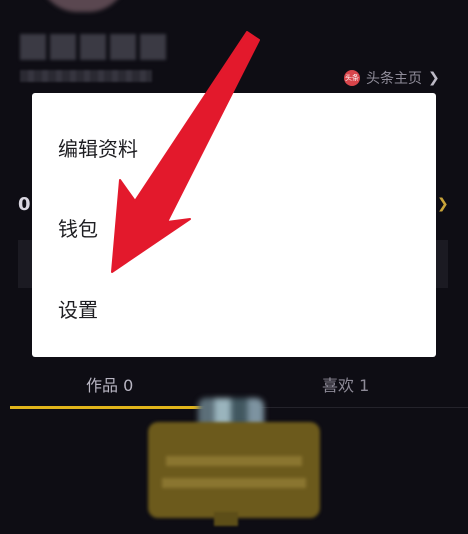  What do you see at coordinates (226, 519) in the screenshot?
I see `pixelated-card-tail` at bounding box center [226, 519].